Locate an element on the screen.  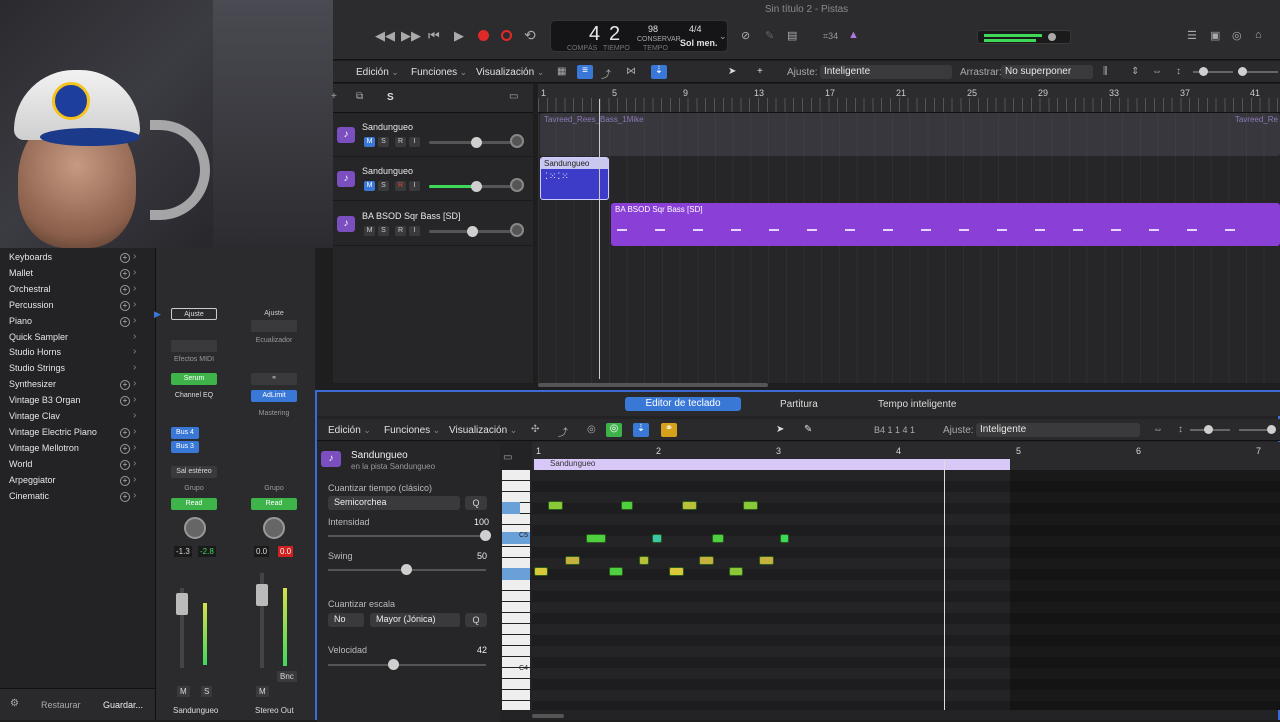
scale-quantize-button: Q is located at coordinates (476, 620).